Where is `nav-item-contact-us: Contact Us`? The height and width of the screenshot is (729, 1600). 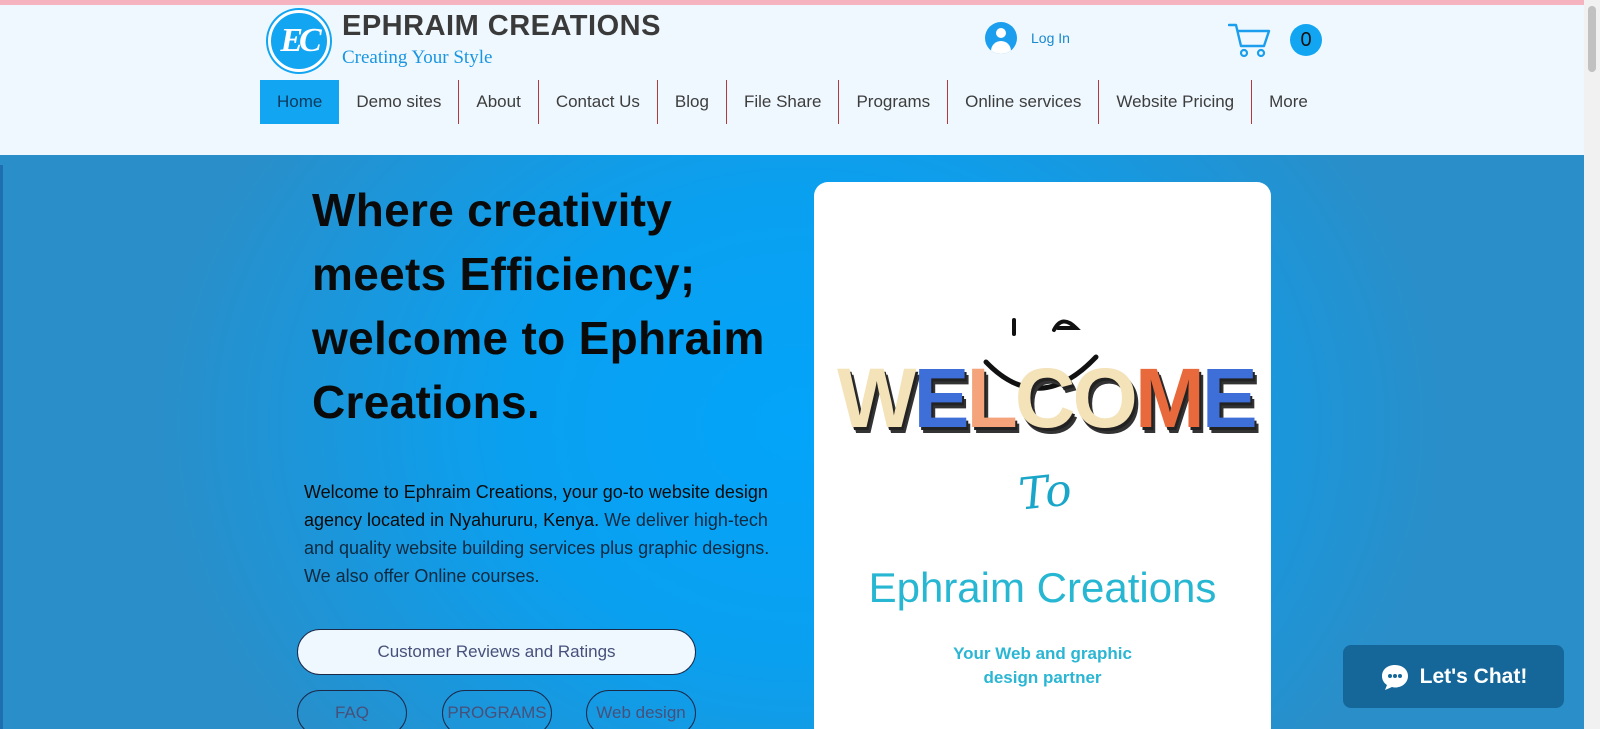 nav-item-contact-us: Contact Us is located at coordinates (598, 102).